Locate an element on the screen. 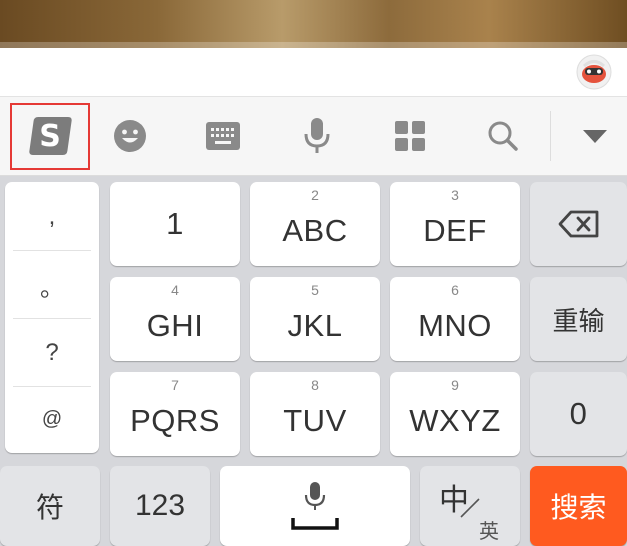 This screenshot has height=546, width=627. input-area is located at coordinates (313, 72).